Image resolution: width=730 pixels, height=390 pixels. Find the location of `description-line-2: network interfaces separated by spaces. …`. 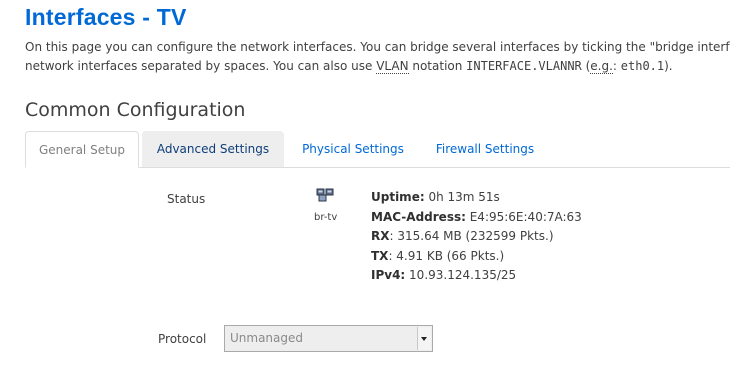

description-line-2: network interfaces separated by spaces. … is located at coordinates (377, 66).